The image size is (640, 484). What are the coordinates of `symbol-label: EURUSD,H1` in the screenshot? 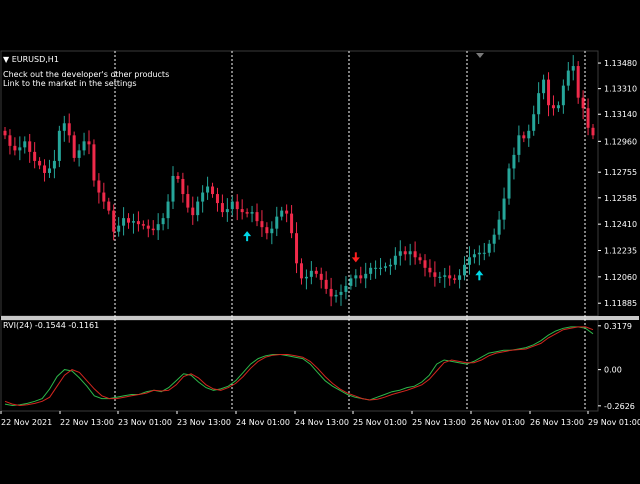 It's located at (35, 59).